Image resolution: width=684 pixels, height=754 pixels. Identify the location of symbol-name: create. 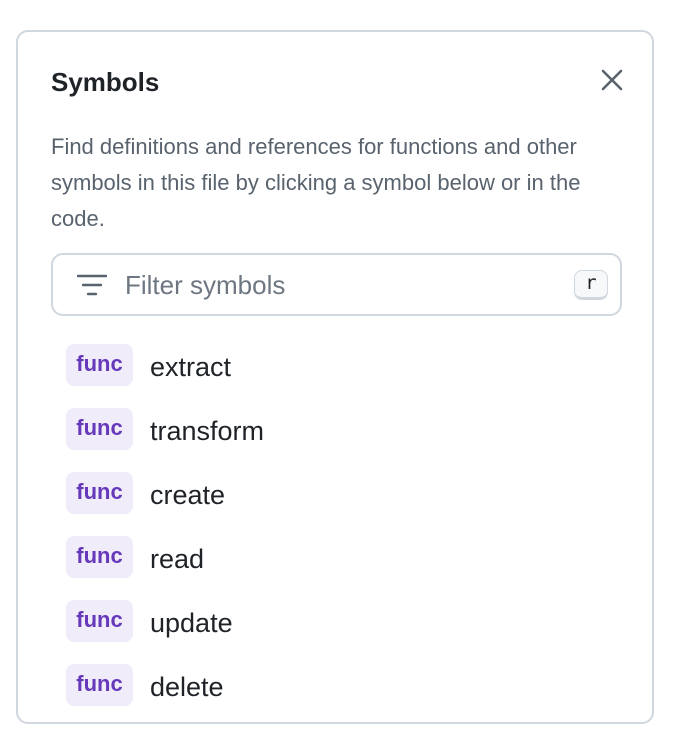
(188, 495).